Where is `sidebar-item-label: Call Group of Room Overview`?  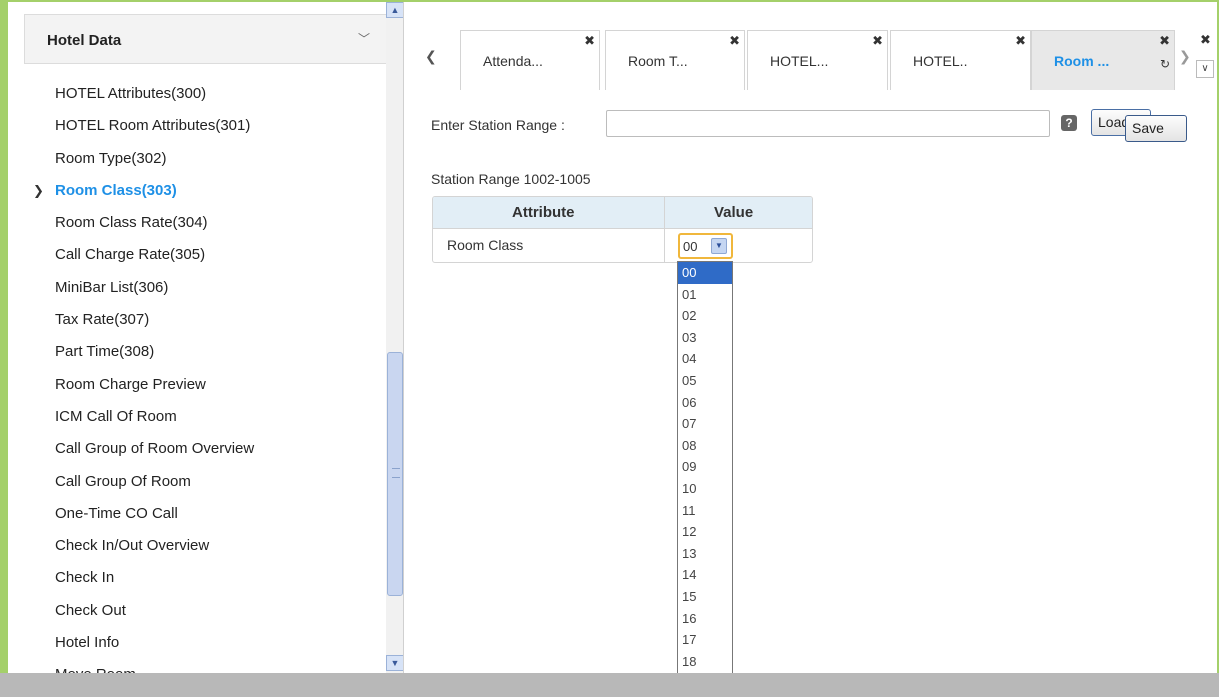 sidebar-item-label: Call Group of Room Overview is located at coordinates (155, 449).